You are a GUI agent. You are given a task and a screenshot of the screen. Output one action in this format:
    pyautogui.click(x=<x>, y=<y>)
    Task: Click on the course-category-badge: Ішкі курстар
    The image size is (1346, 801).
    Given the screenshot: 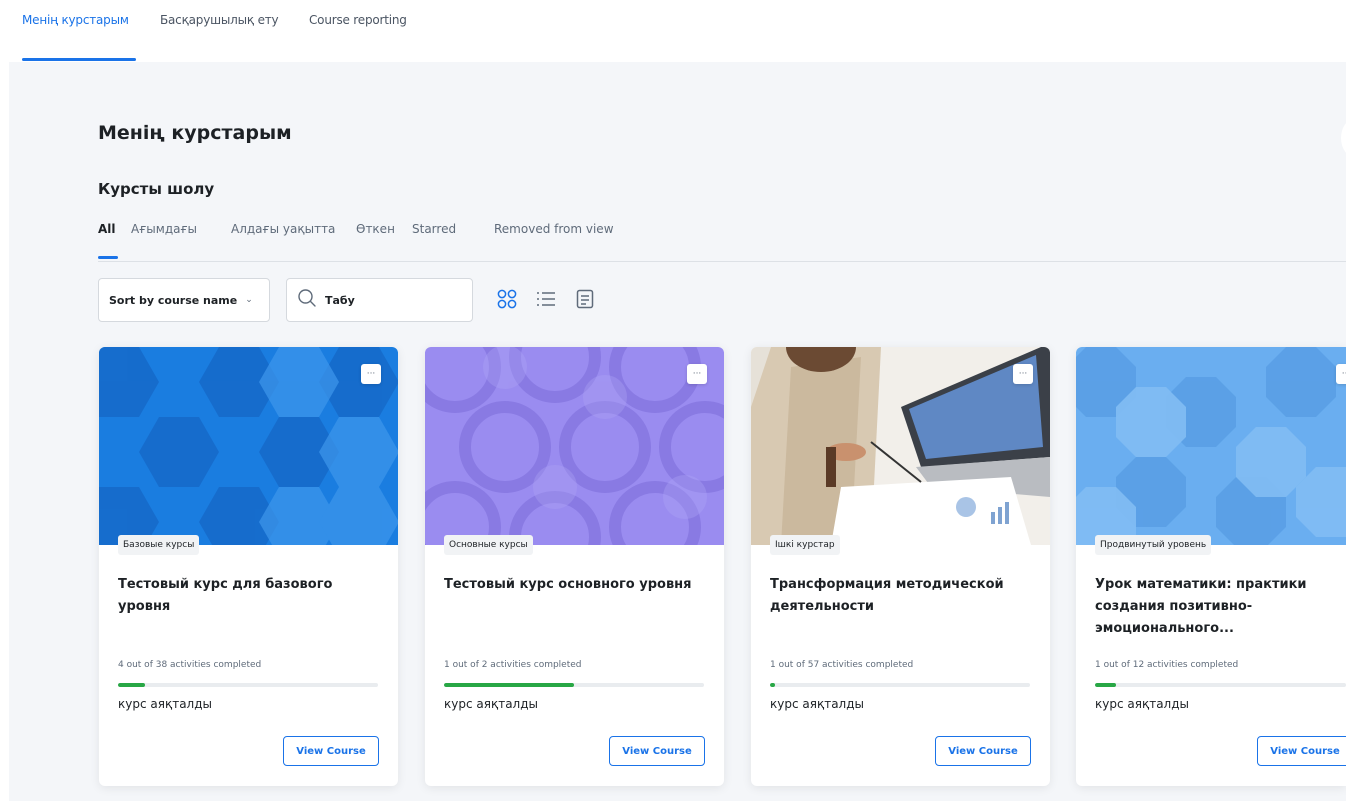 What is the action you would take?
    pyautogui.click(x=805, y=545)
    